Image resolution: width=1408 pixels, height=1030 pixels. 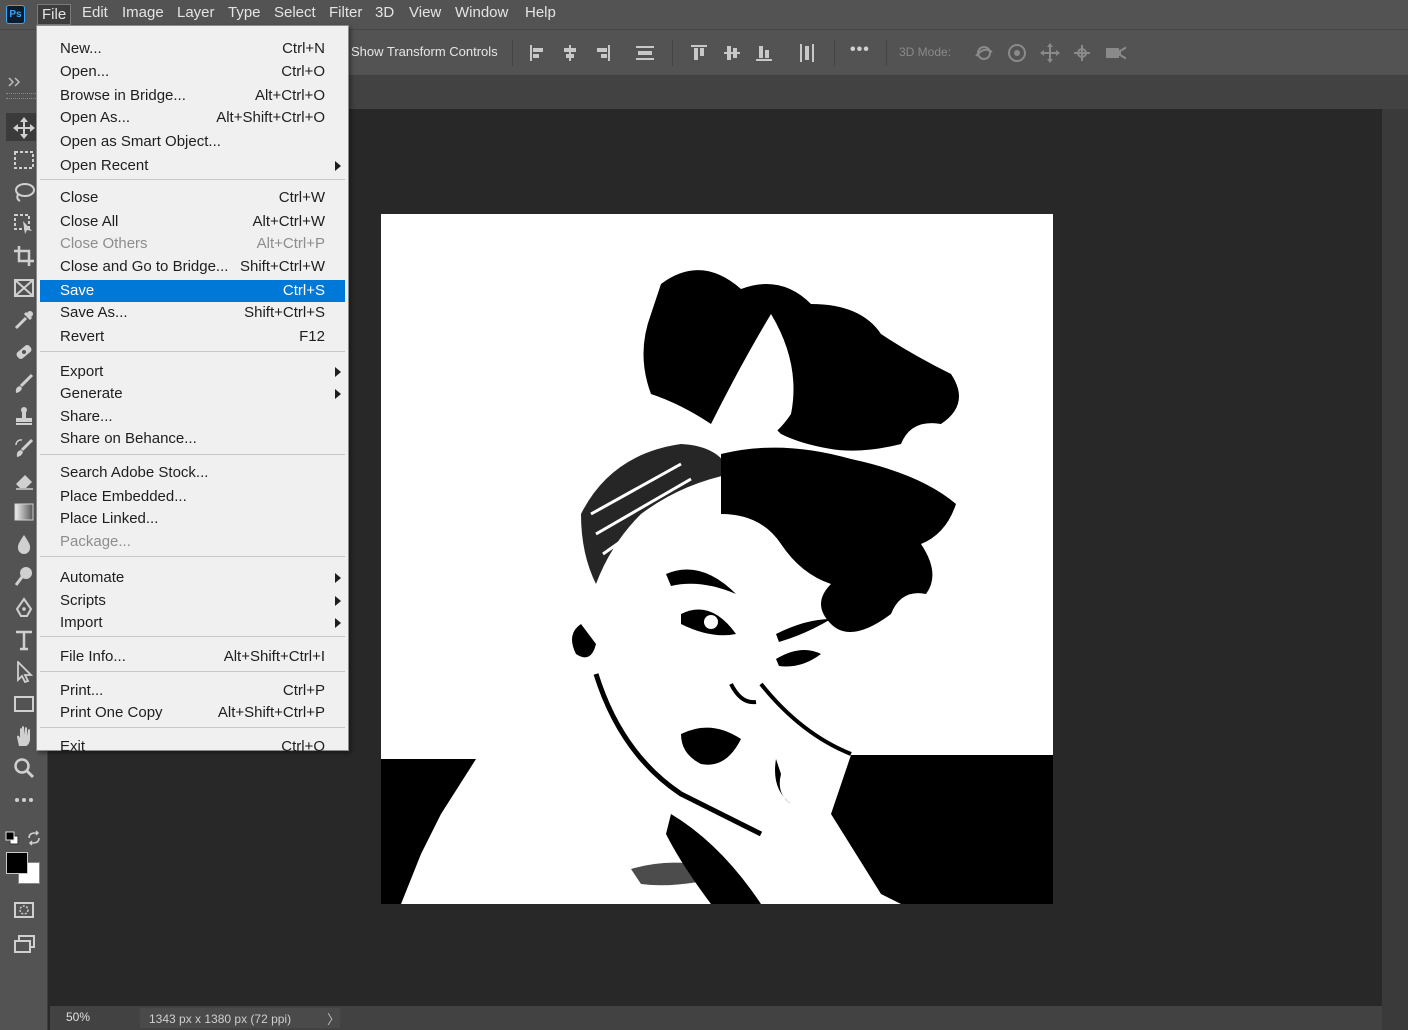 I want to click on blur-tool, so click(x=24, y=544).